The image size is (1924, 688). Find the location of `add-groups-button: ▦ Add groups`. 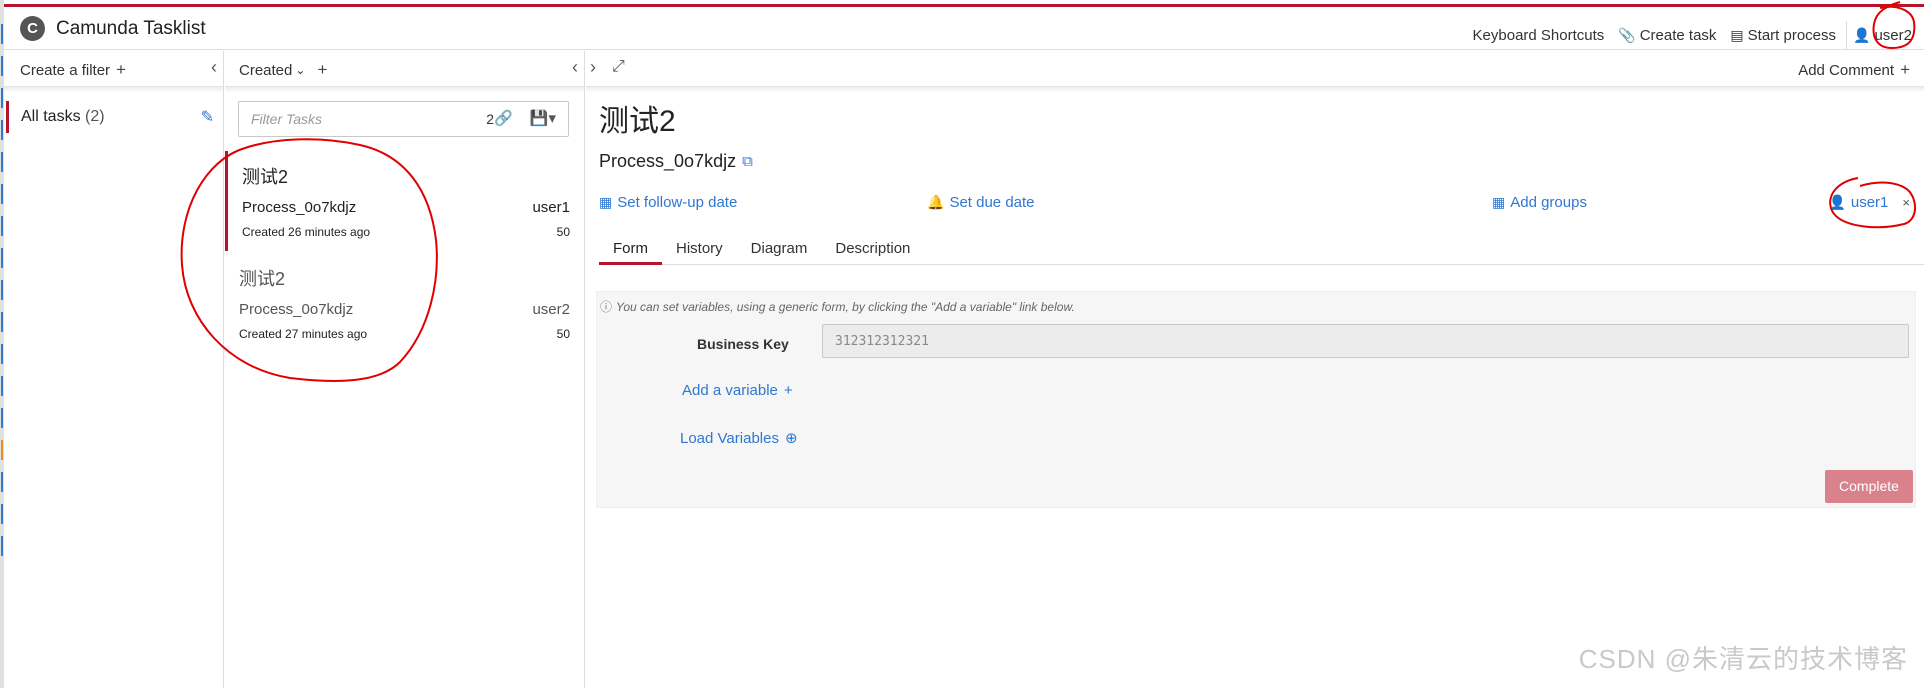

add-groups-button: ▦ Add groups is located at coordinates (1539, 202).